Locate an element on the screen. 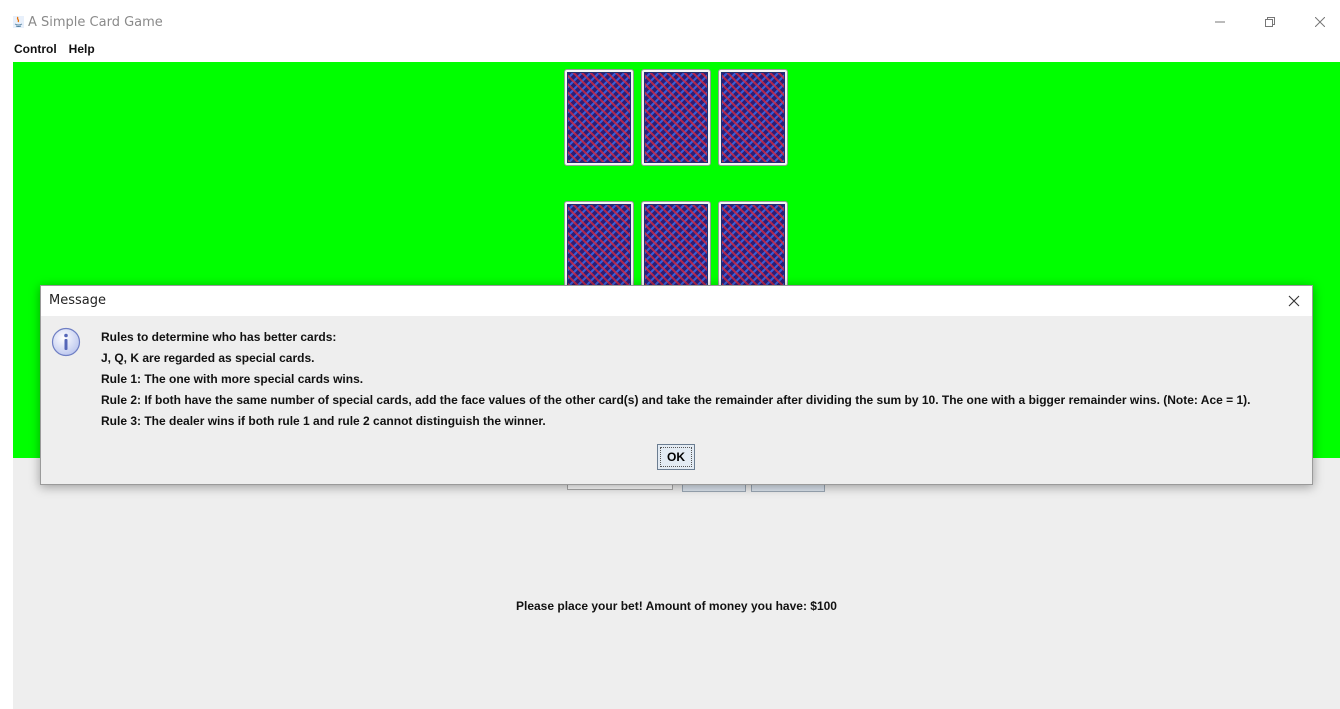 The image size is (1340, 709). menu-control: Control is located at coordinates (35, 49).